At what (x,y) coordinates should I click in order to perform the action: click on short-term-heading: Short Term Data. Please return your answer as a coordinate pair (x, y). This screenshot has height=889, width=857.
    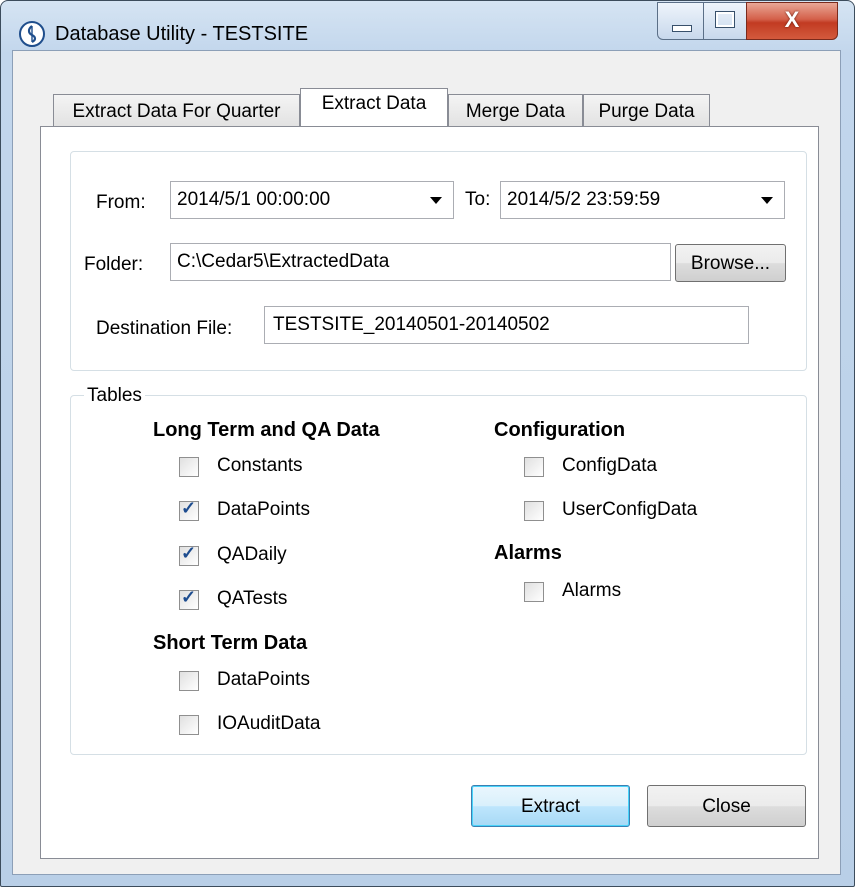
    Looking at the image, I should click on (230, 643).